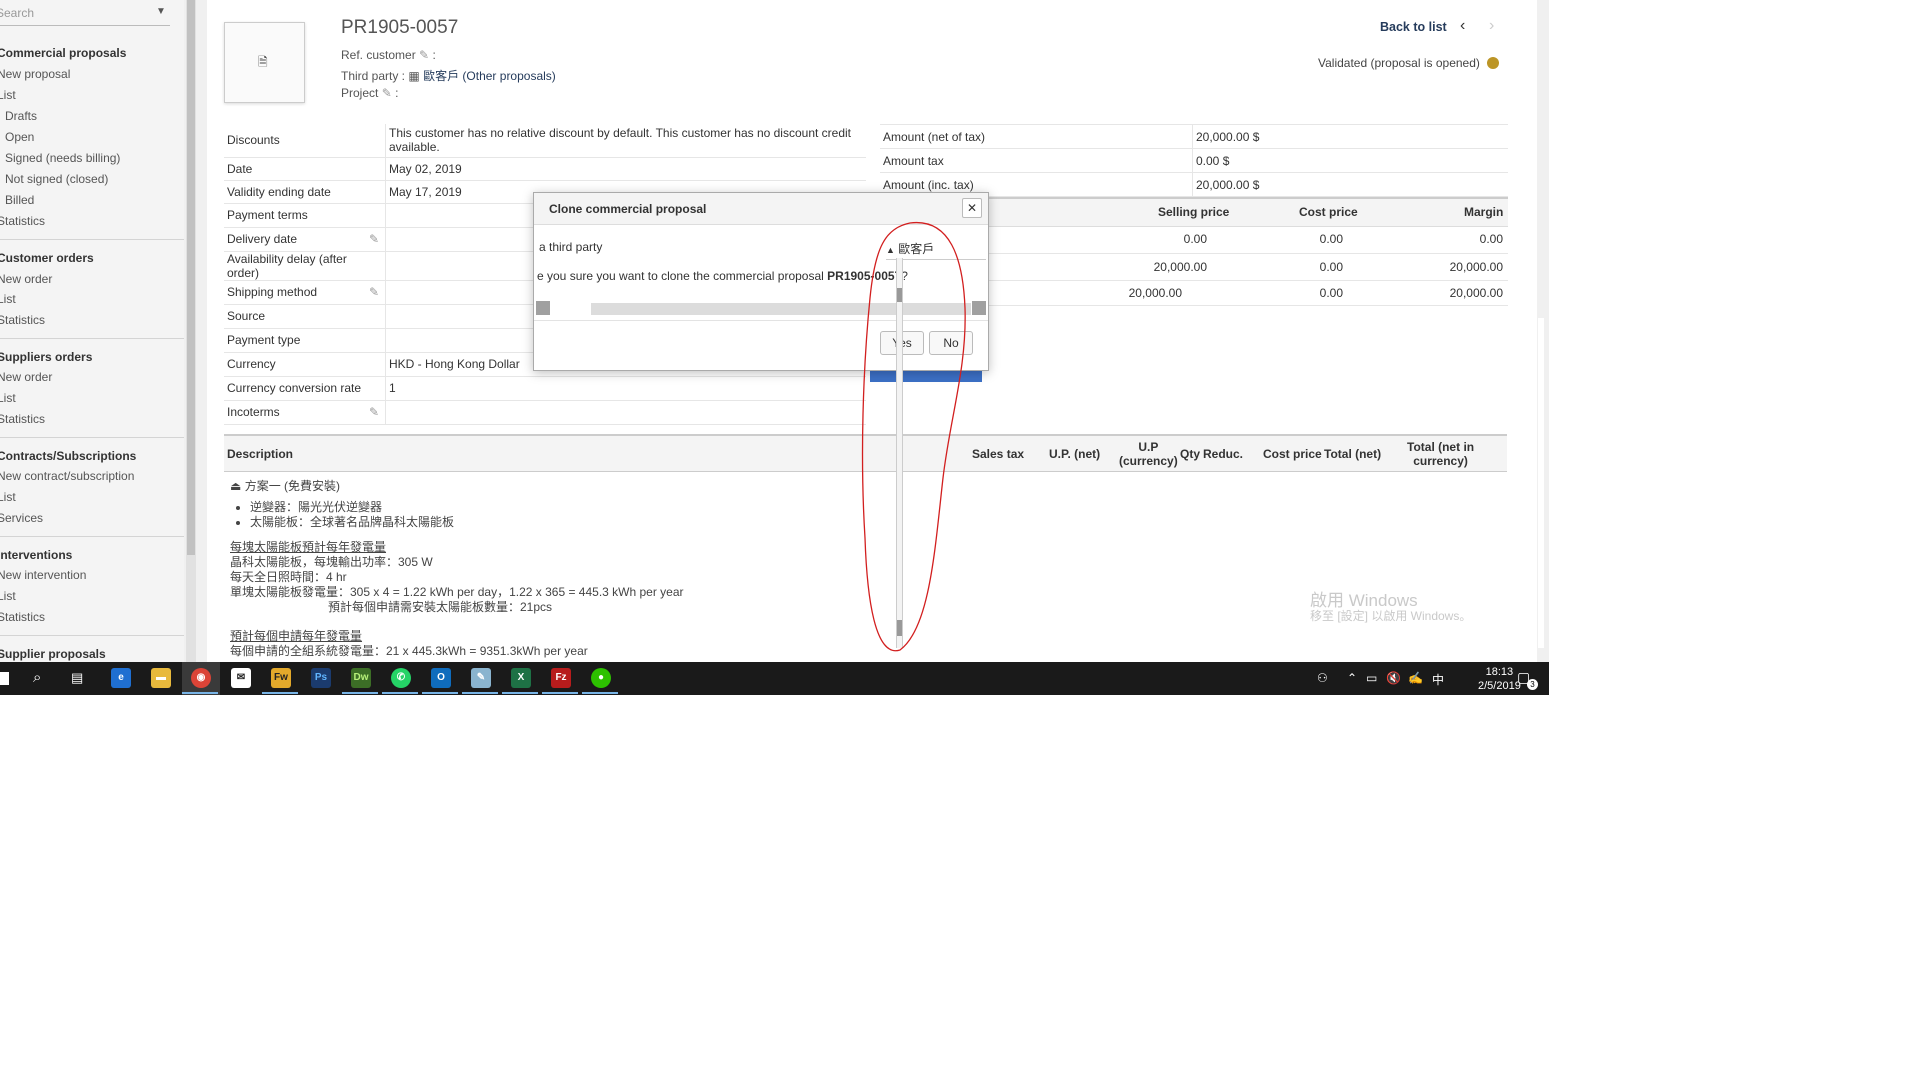 The image size is (1920, 1080). What do you see at coordinates (1462, 26) in the screenshot?
I see `chevron-left-icon: ‹` at bounding box center [1462, 26].